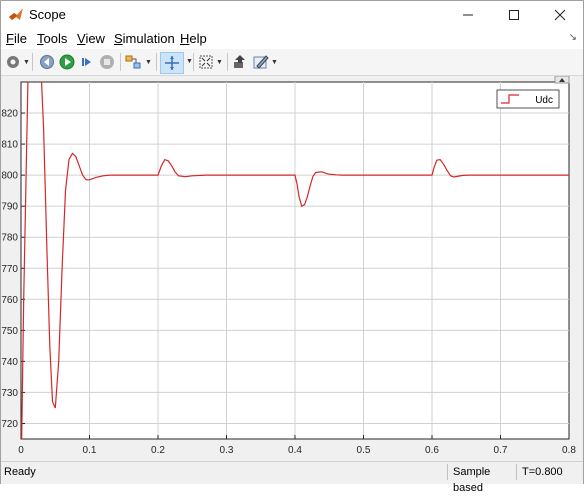  I want to click on x-tick-label: 0.5, so click(364, 450).